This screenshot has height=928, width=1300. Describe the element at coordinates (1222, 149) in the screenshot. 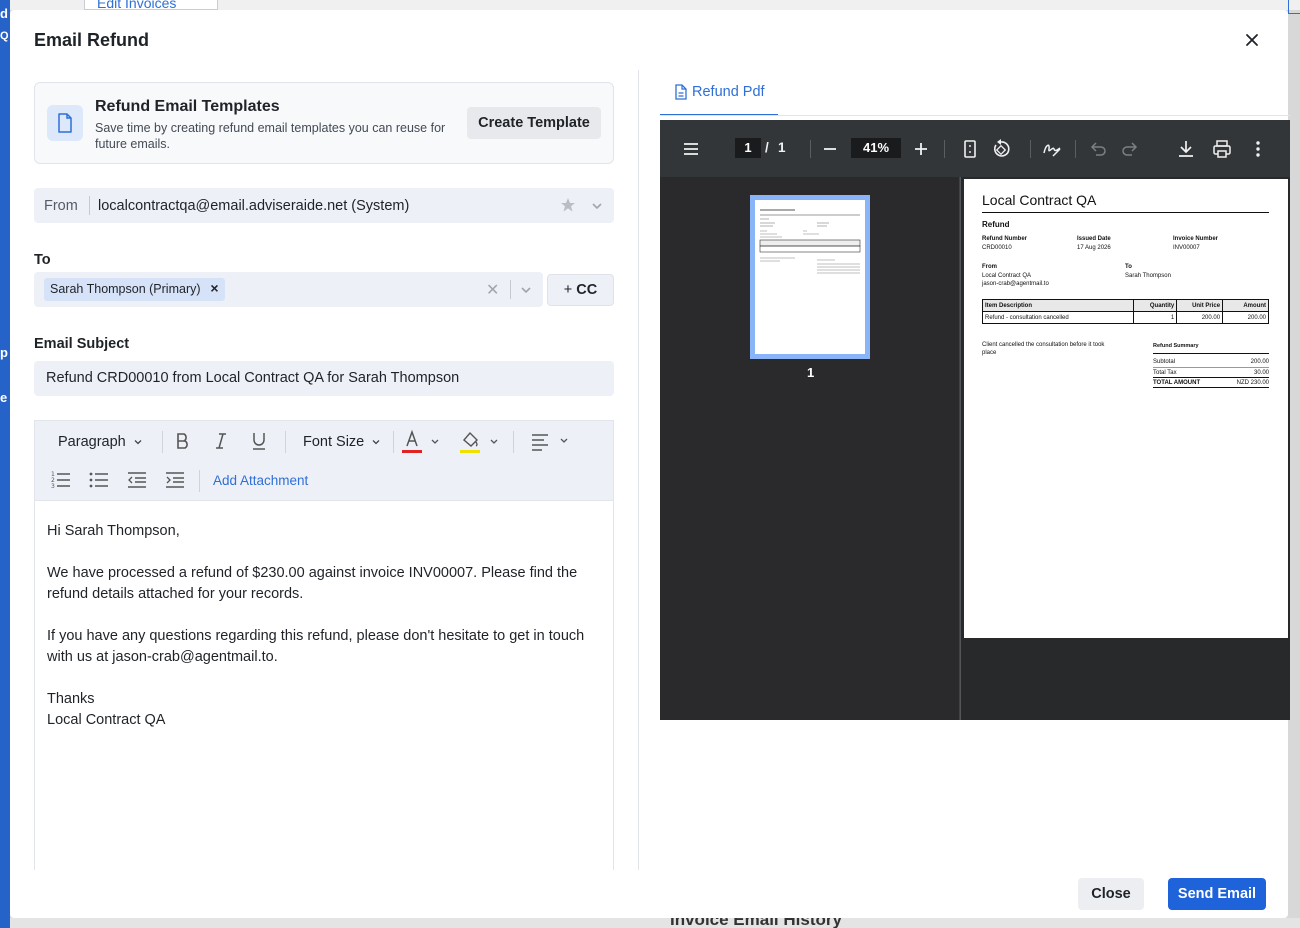

I see `print-icon` at that location.